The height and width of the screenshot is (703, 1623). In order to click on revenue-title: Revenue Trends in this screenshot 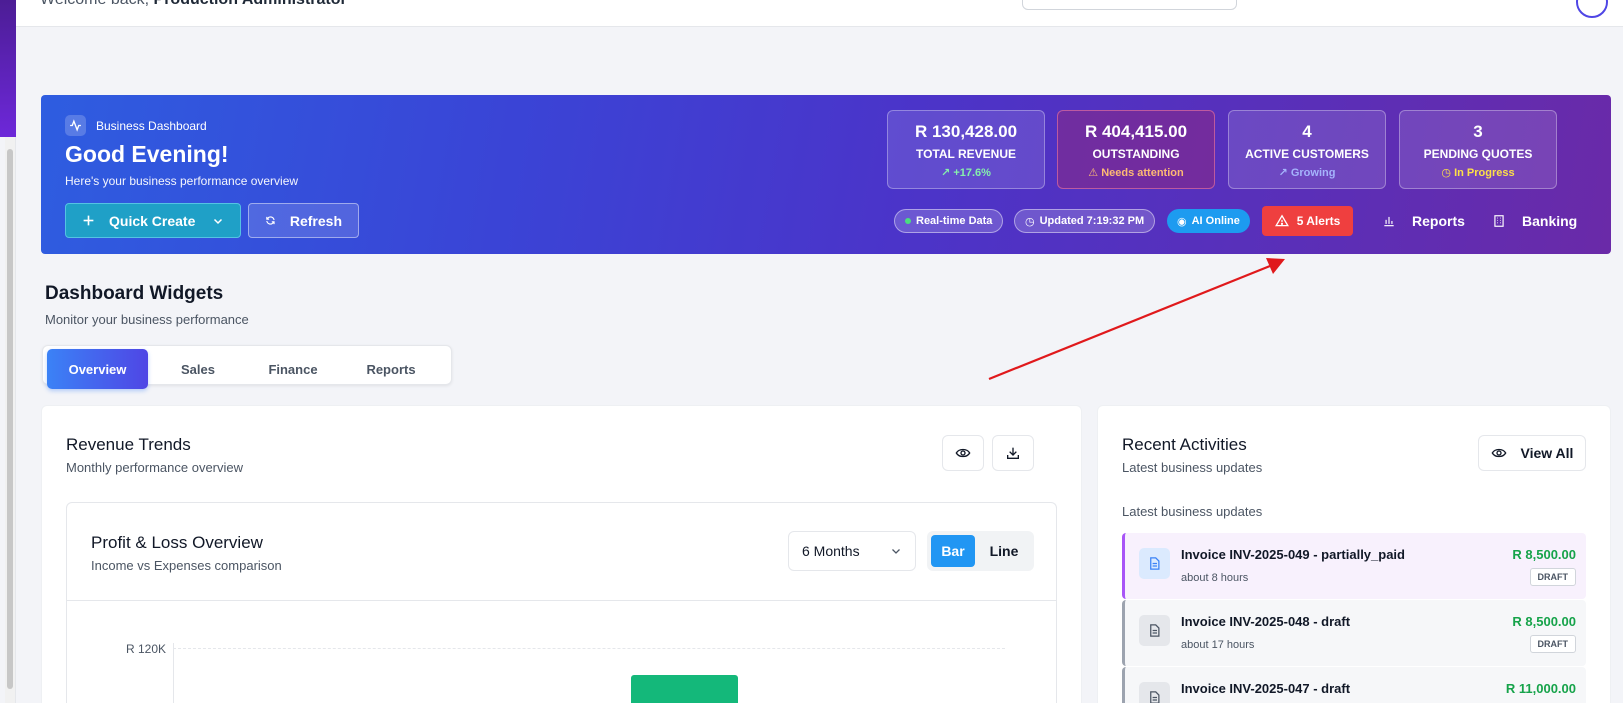, I will do `click(128, 444)`.